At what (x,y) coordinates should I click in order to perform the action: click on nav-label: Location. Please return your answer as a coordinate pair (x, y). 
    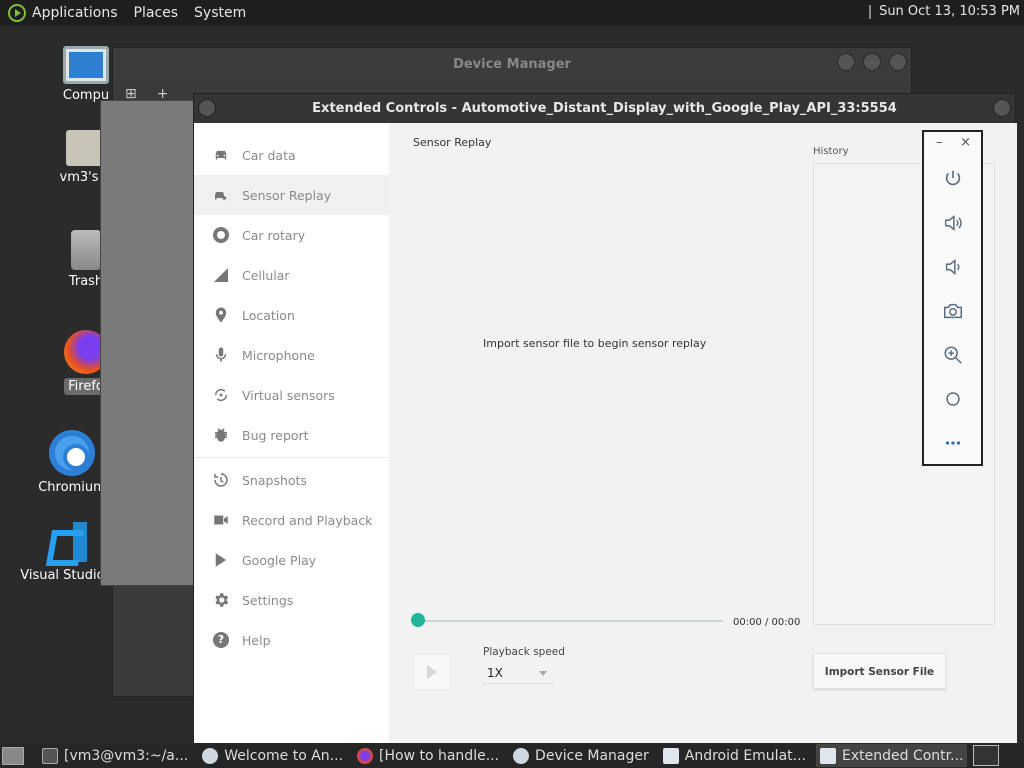
    Looking at the image, I should click on (268, 315).